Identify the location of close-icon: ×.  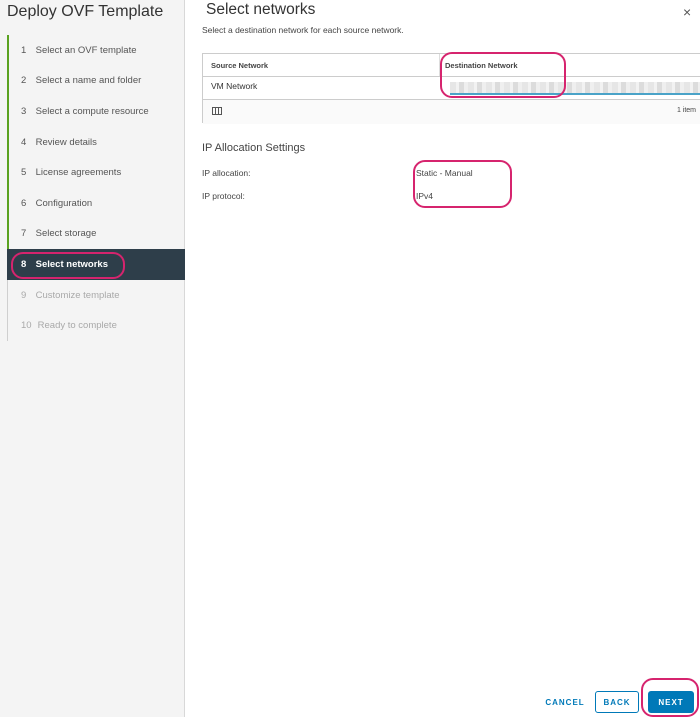
(687, 12).